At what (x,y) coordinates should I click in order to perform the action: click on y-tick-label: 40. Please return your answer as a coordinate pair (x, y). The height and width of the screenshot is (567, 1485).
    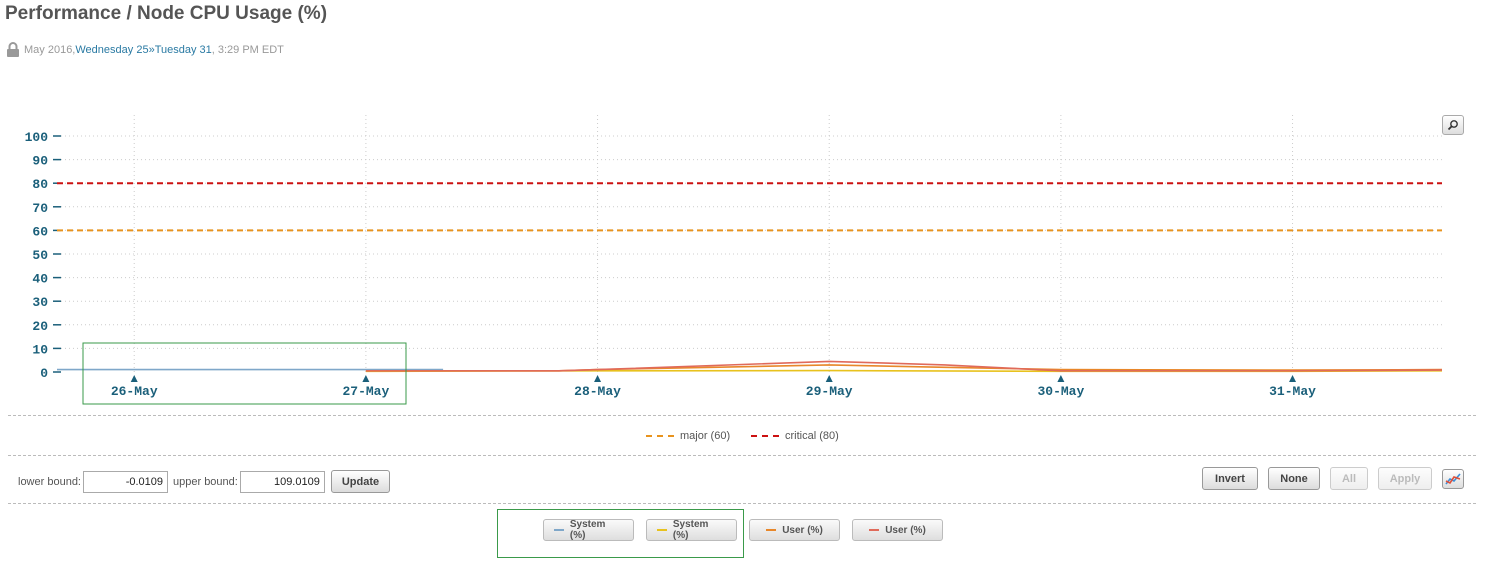
    Looking at the image, I should click on (40, 279).